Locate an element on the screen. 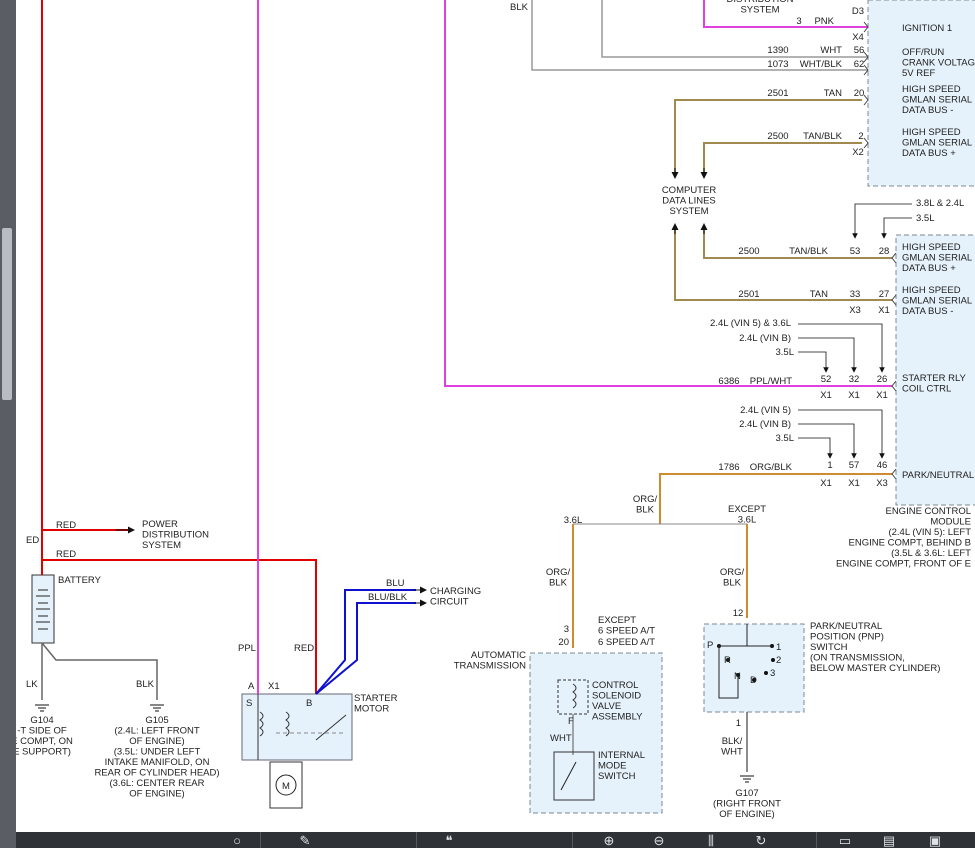 Image resolution: width=975 pixels, height=848 pixels. label-sw-d: D is located at coordinates (753, 680).